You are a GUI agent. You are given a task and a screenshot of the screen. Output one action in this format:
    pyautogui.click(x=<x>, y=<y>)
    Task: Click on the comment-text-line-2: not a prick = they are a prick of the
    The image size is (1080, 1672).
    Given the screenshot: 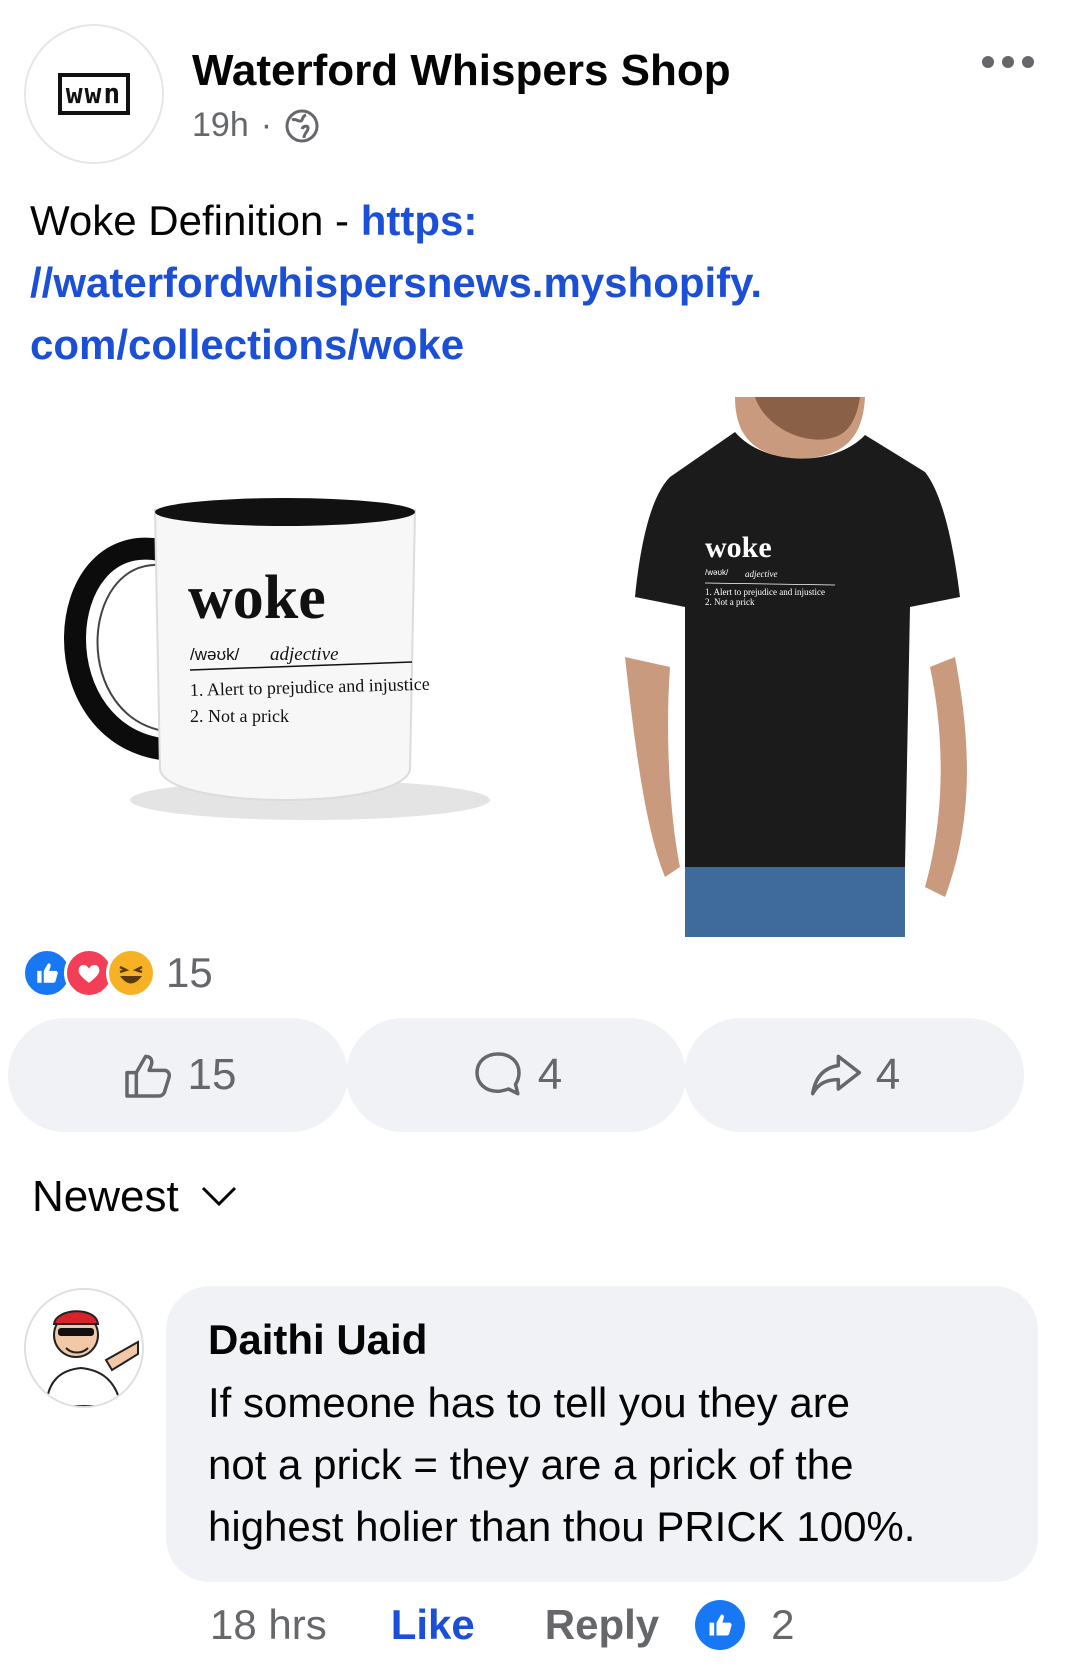 What is the action you would take?
    pyautogui.click(x=531, y=1464)
    